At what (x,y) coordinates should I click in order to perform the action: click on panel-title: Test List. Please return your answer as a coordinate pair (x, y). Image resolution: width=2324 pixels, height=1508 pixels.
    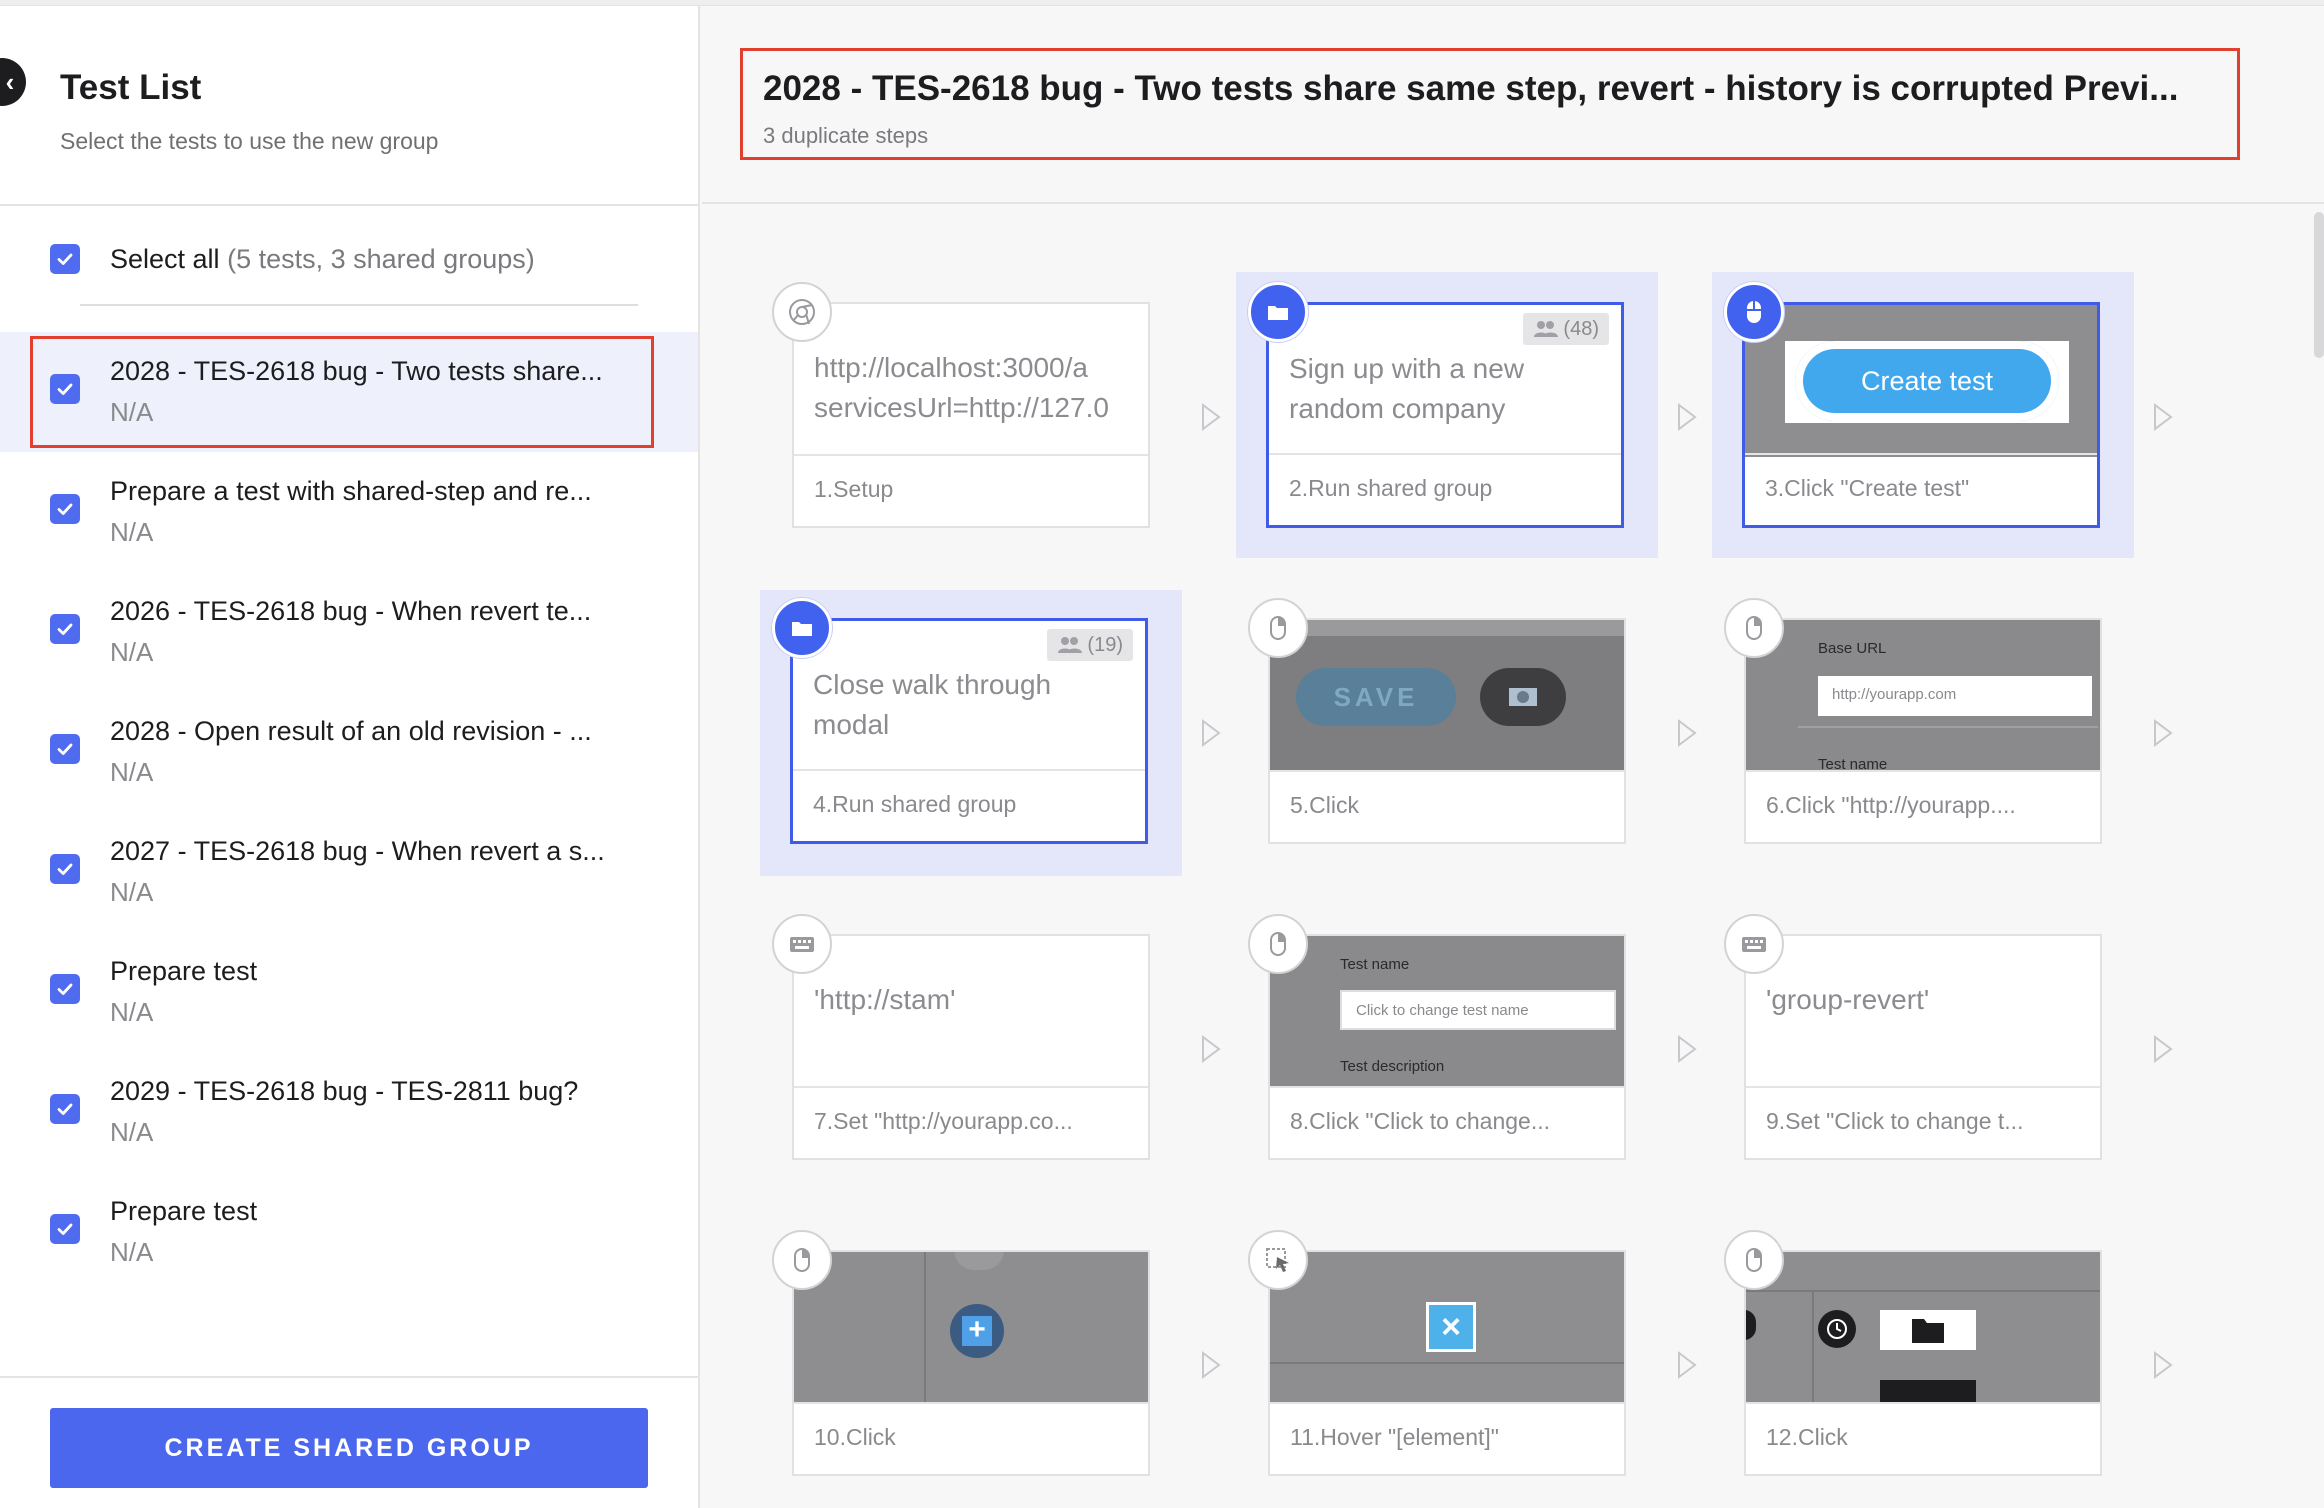
    Looking at the image, I should click on (131, 87).